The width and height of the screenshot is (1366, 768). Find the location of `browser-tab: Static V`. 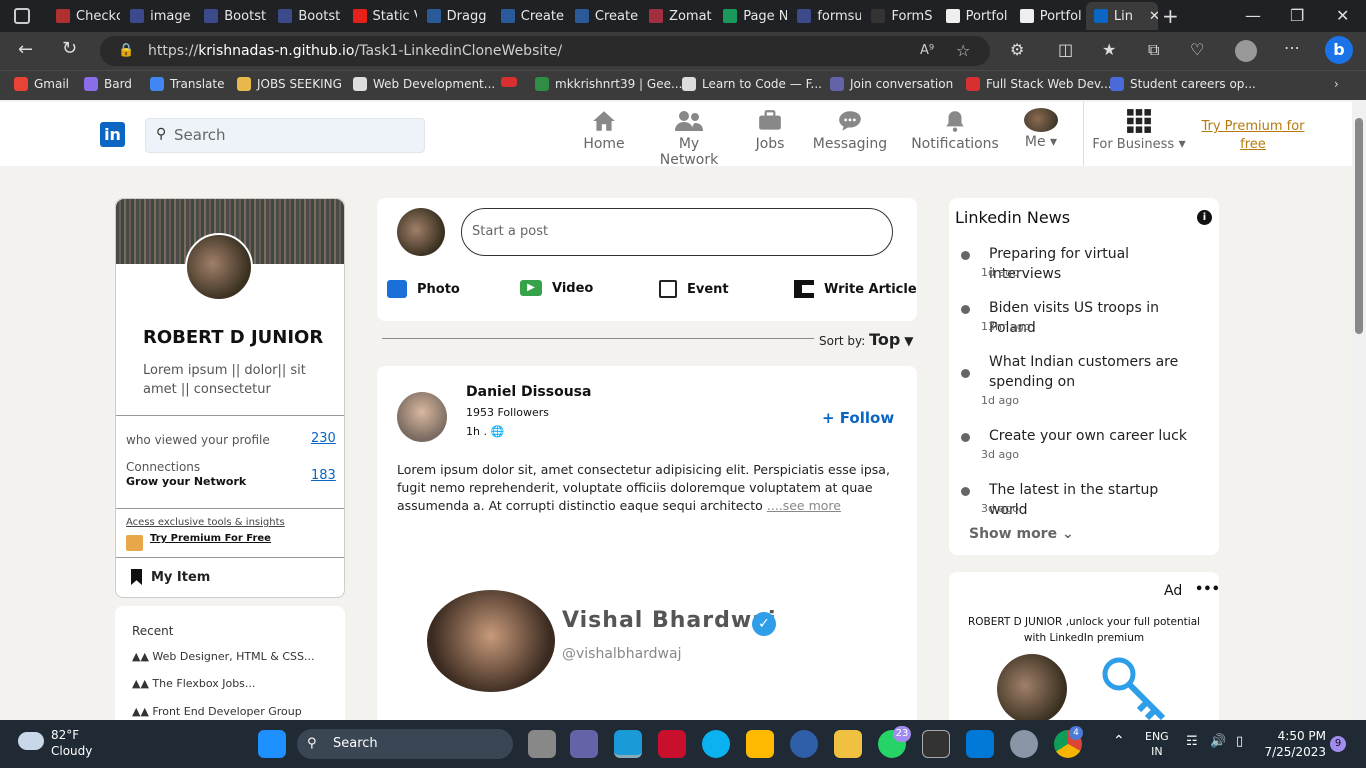

browser-tab: Static V is located at coordinates (381, 16).